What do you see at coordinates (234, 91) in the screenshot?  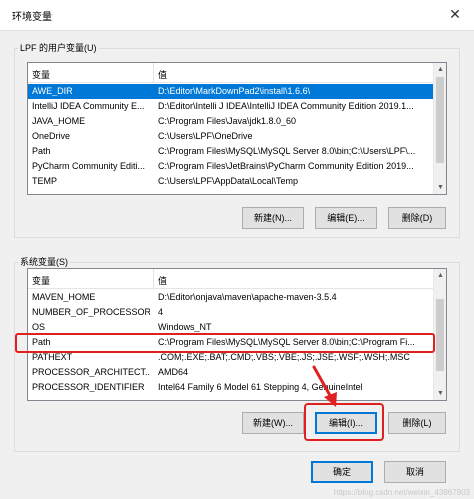 I see `variable-value: D:\Editor\MarkDownPad2\install\1.6.6\` at bounding box center [234, 91].